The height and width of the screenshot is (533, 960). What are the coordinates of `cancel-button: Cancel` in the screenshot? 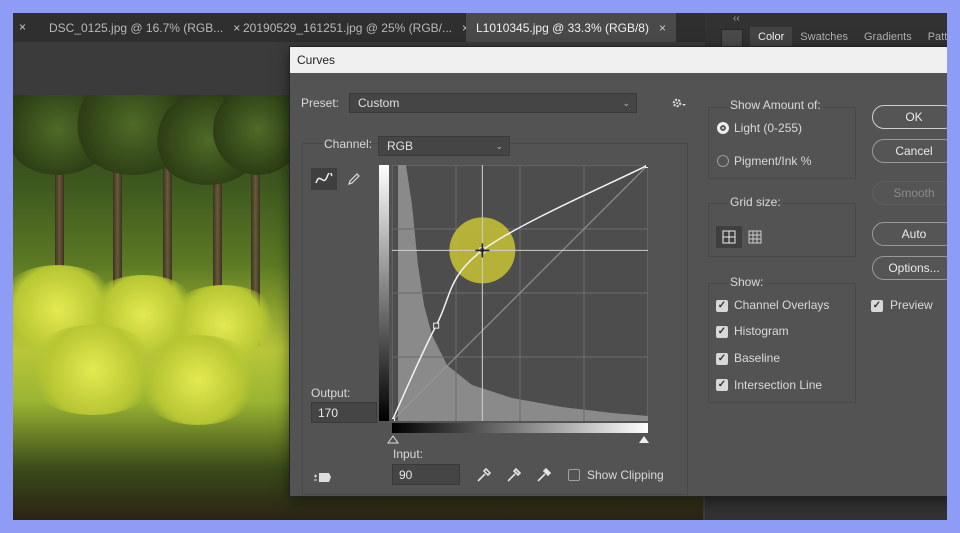 It's located at (909, 151).